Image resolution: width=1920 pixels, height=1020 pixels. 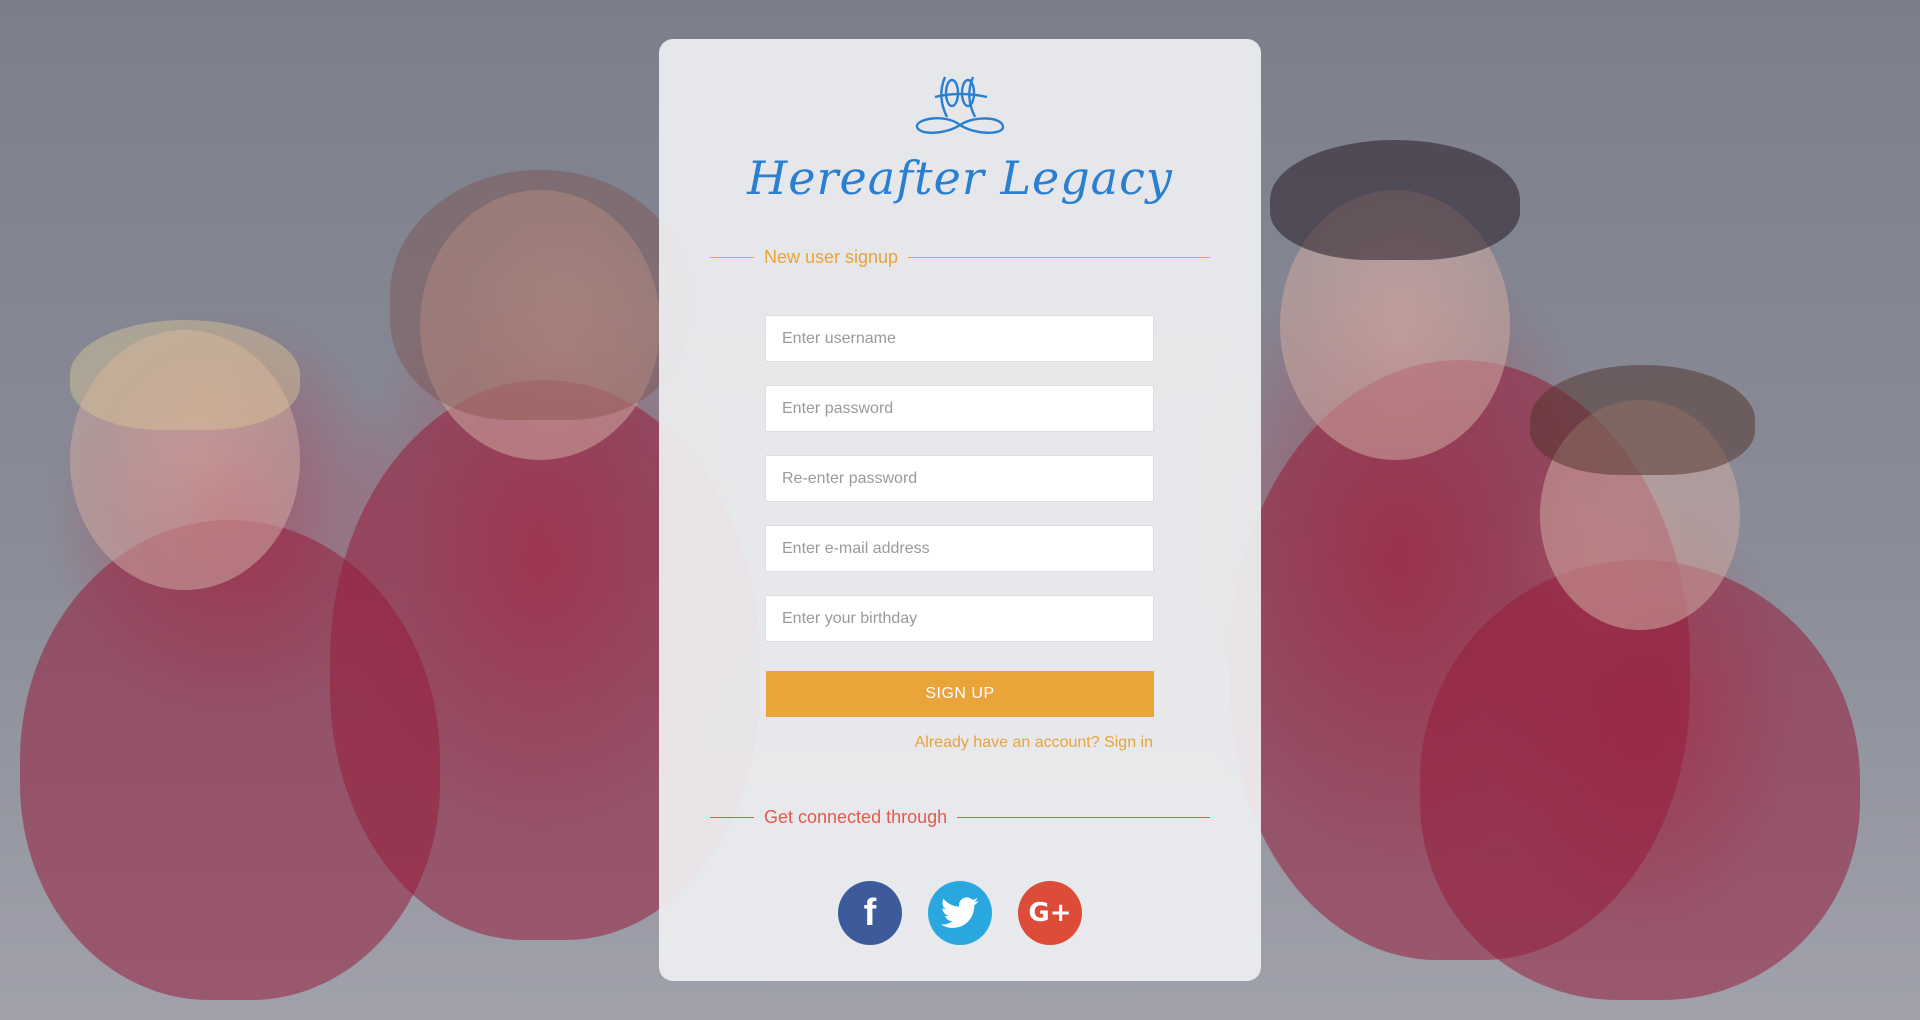 I want to click on brand-name: Hereafter Legacy, so click(x=960, y=178).